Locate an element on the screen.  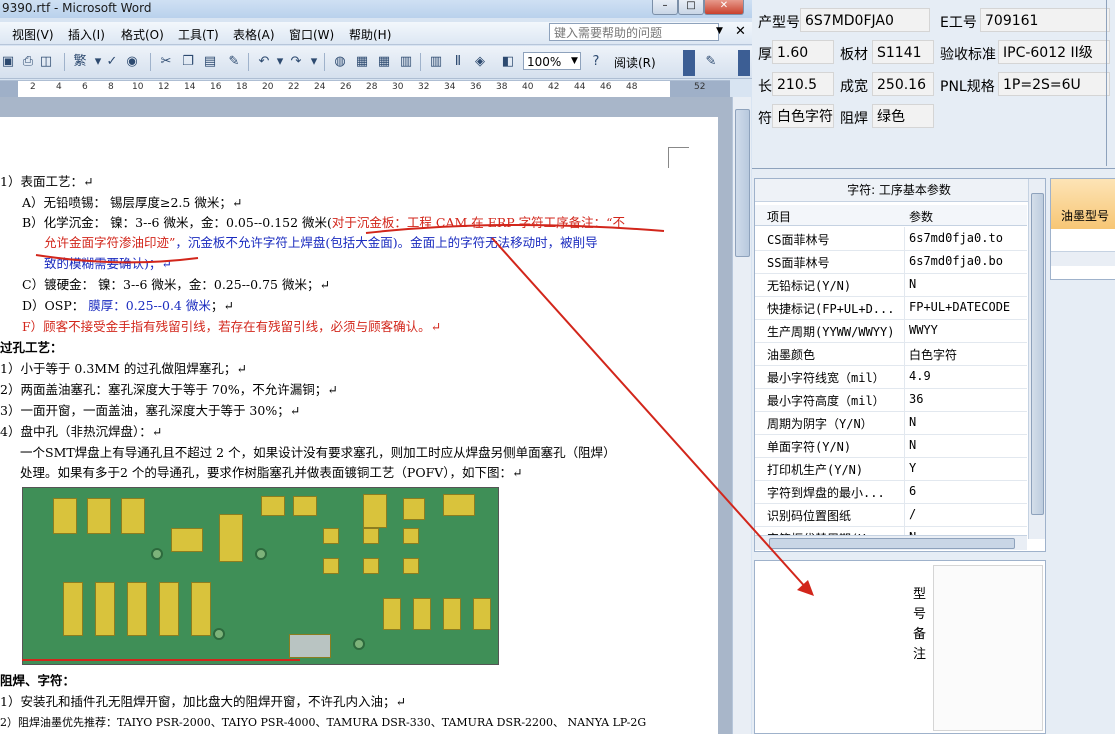
word-title-bar: 9390.rtf - Microsoft Word – □ ✕ is located at coordinates (376, 9).